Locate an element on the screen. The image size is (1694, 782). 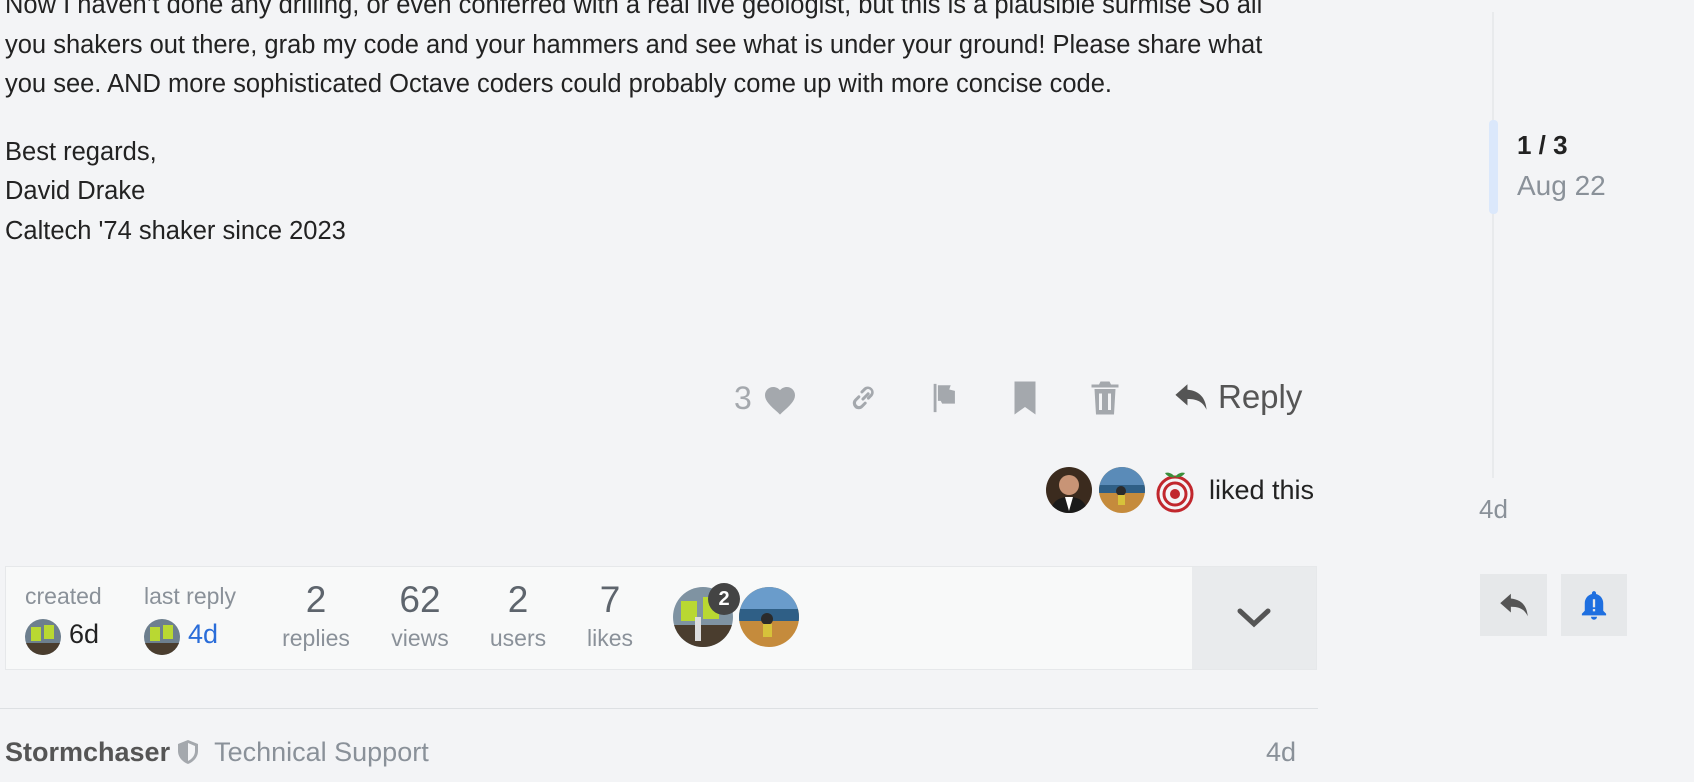
next-post-header: Stormchaser Technical Support is located at coordinates (217, 752).